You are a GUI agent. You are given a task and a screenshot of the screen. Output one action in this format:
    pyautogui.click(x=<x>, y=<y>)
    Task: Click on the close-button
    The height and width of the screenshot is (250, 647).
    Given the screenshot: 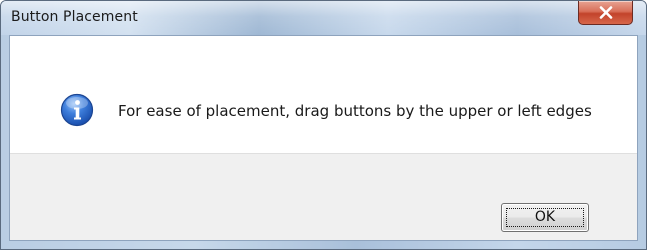 What is the action you would take?
    pyautogui.click(x=605, y=13)
    